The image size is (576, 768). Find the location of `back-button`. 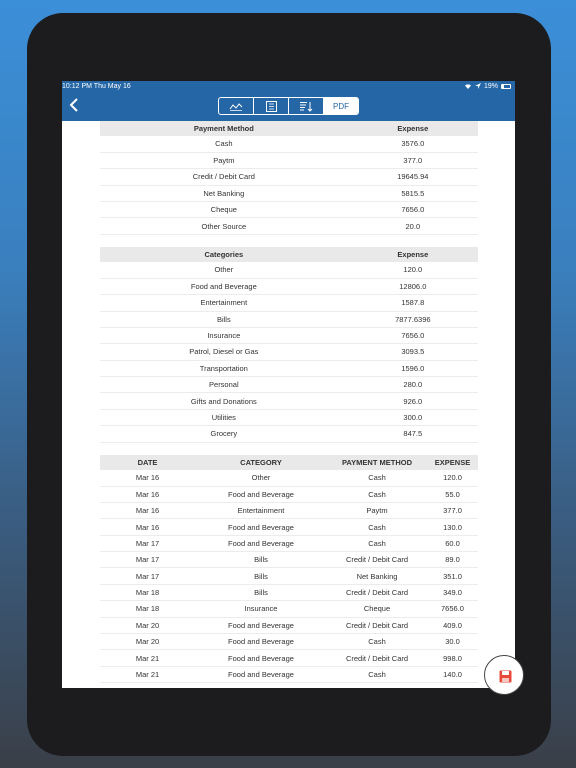

back-button is located at coordinates (74, 105).